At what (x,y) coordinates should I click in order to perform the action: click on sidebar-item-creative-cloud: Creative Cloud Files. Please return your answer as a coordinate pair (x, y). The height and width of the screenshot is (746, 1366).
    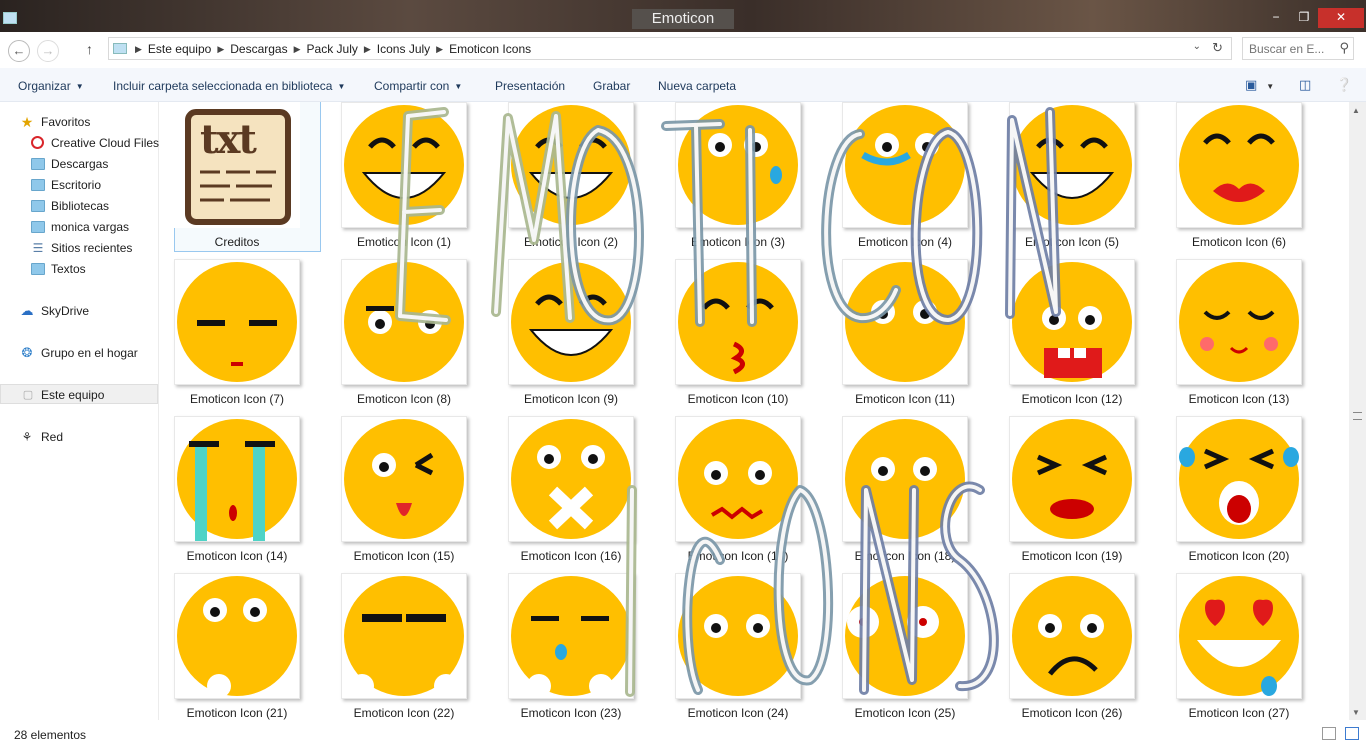
    Looking at the image, I should click on (80, 143).